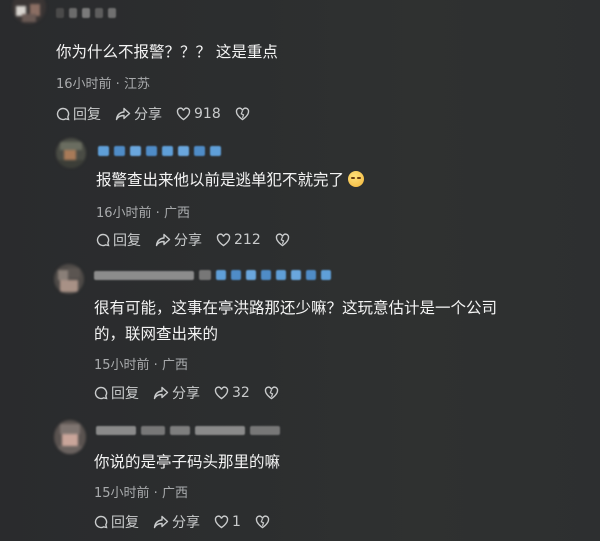 Image resolution: width=600 pixels, height=541 pixels. What do you see at coordinates (247, 240) in the screenshot?
I see `like-count: 212` at bounding box center [247, 240].